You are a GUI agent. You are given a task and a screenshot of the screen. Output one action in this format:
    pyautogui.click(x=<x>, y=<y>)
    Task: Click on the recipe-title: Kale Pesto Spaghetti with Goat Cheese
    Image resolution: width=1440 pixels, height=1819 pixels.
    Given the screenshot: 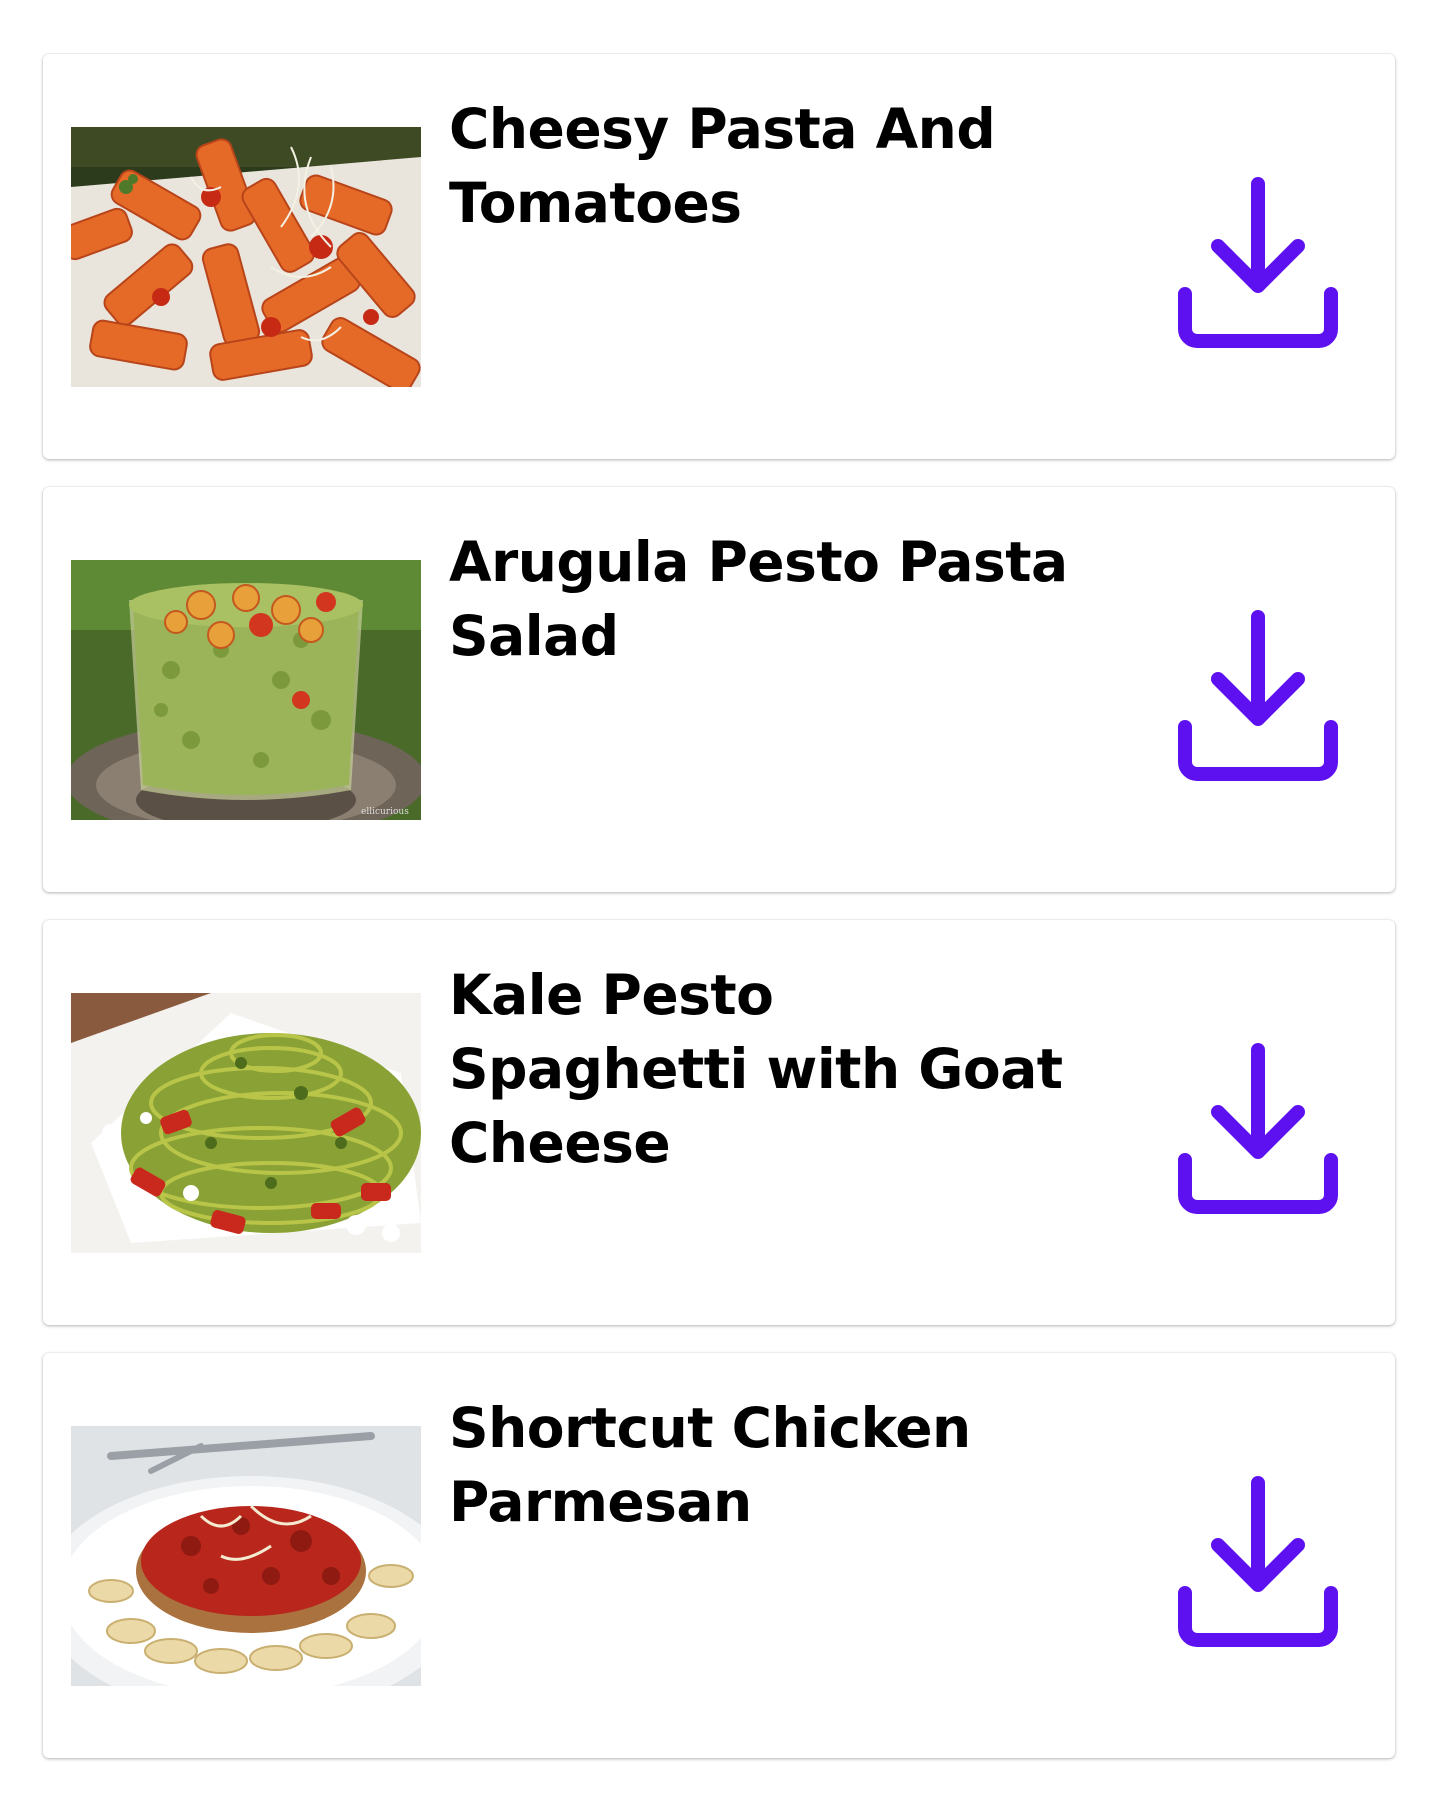 What is the action you would take?
    pyautogui.click(x=769, y=1069)
    